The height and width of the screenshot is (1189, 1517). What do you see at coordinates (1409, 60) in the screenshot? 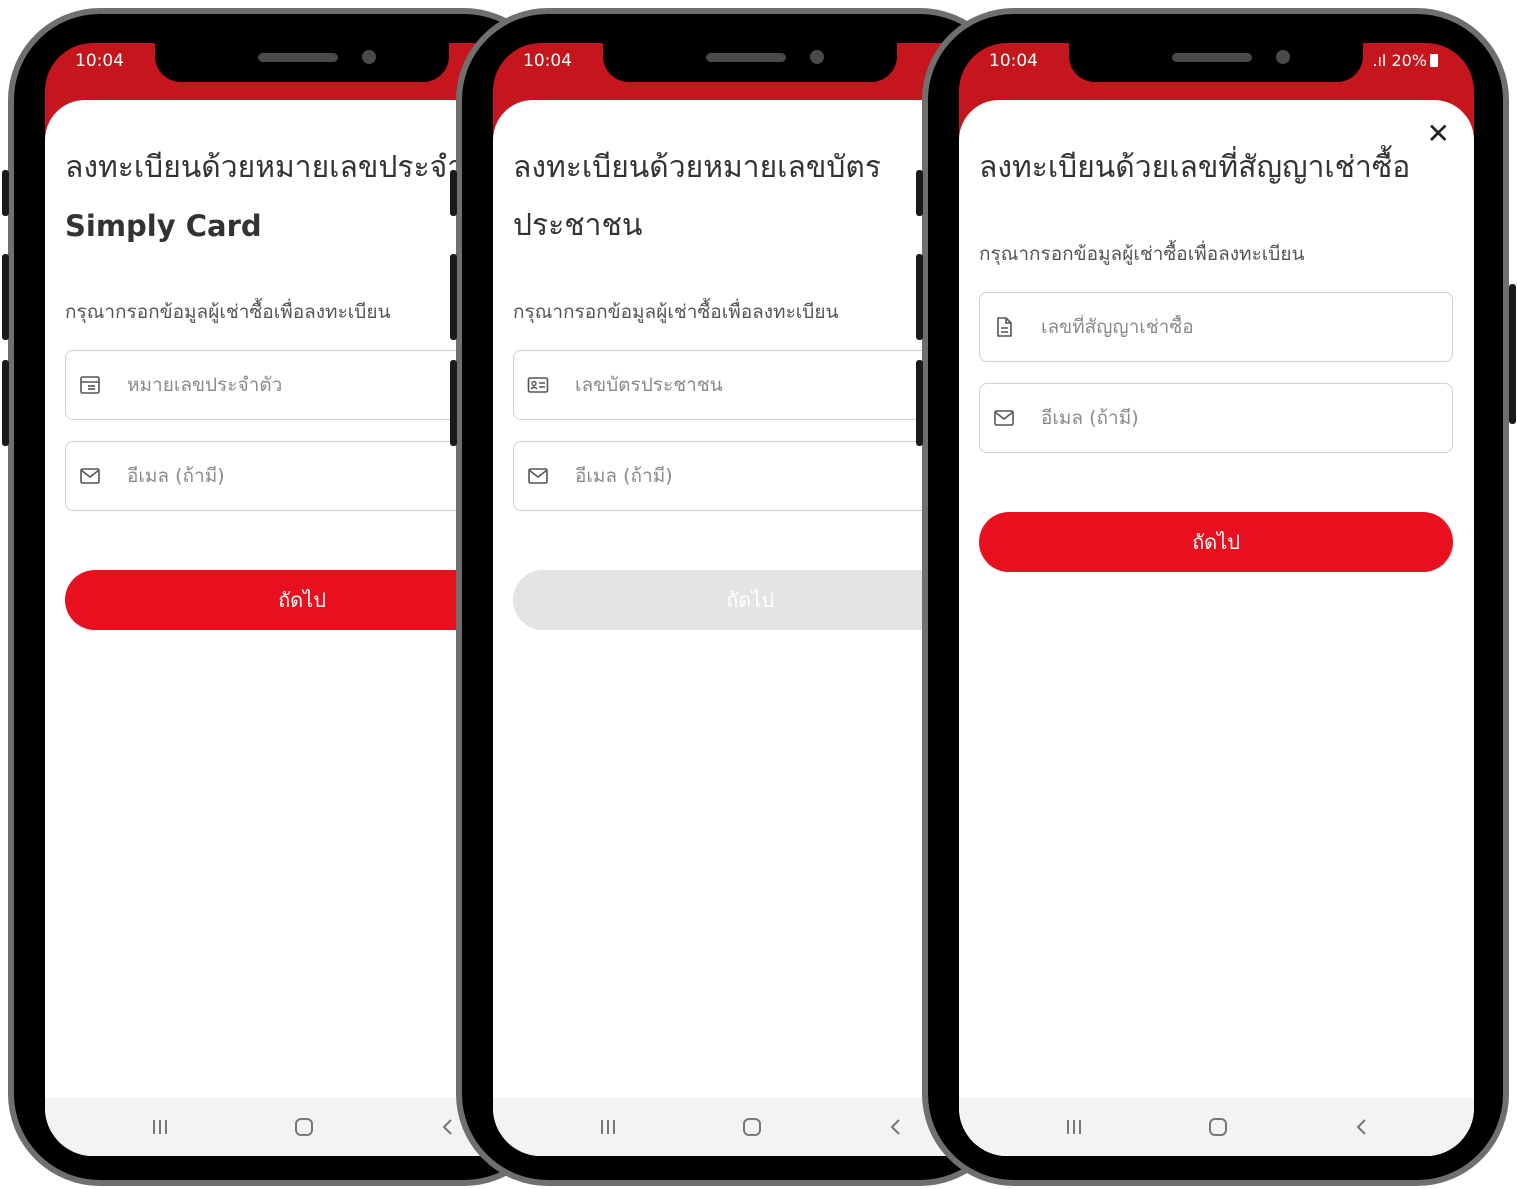
I see `battery-percent: 20%` at bounding box center [1409, 60].